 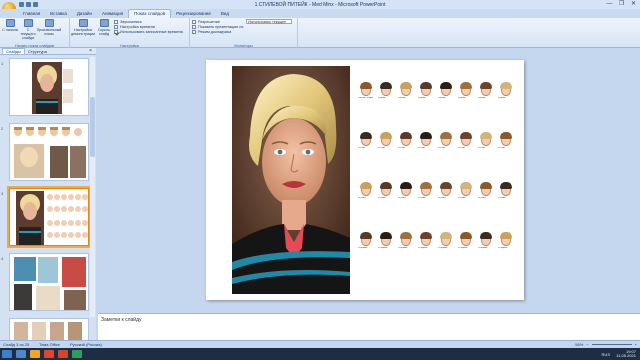 I want to click on slide-number: 4, so click(x=2, y=258).